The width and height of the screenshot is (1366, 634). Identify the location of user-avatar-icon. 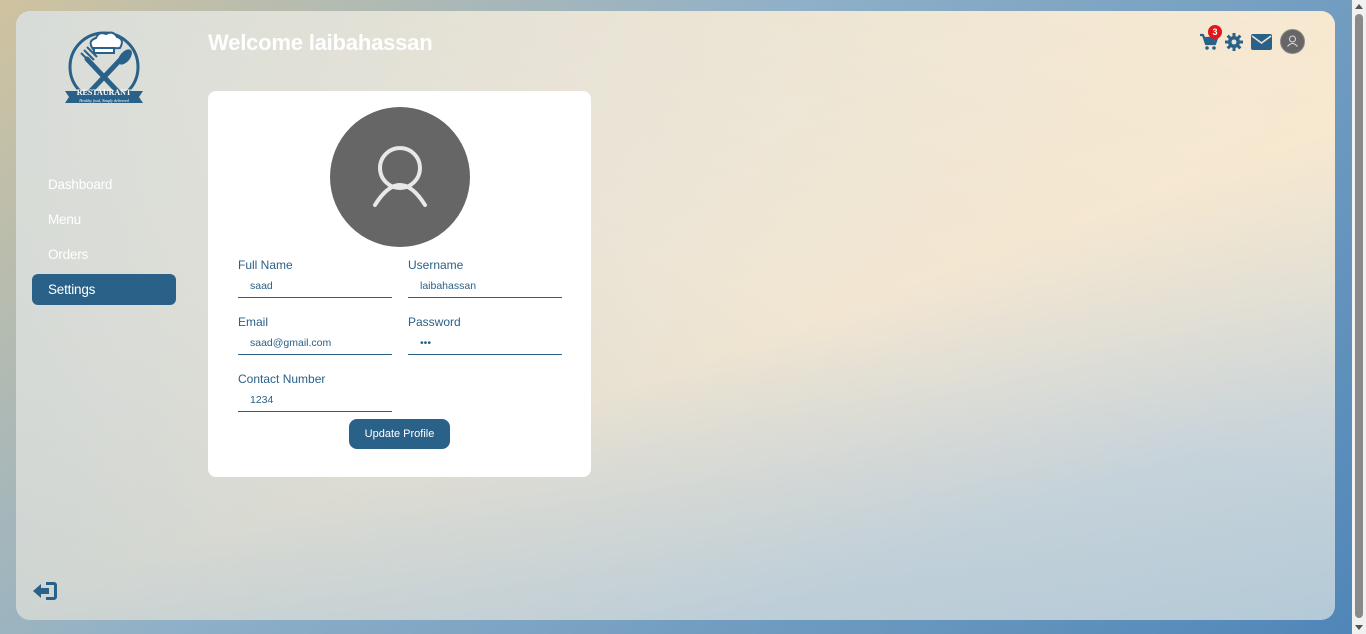
(1292, 41).